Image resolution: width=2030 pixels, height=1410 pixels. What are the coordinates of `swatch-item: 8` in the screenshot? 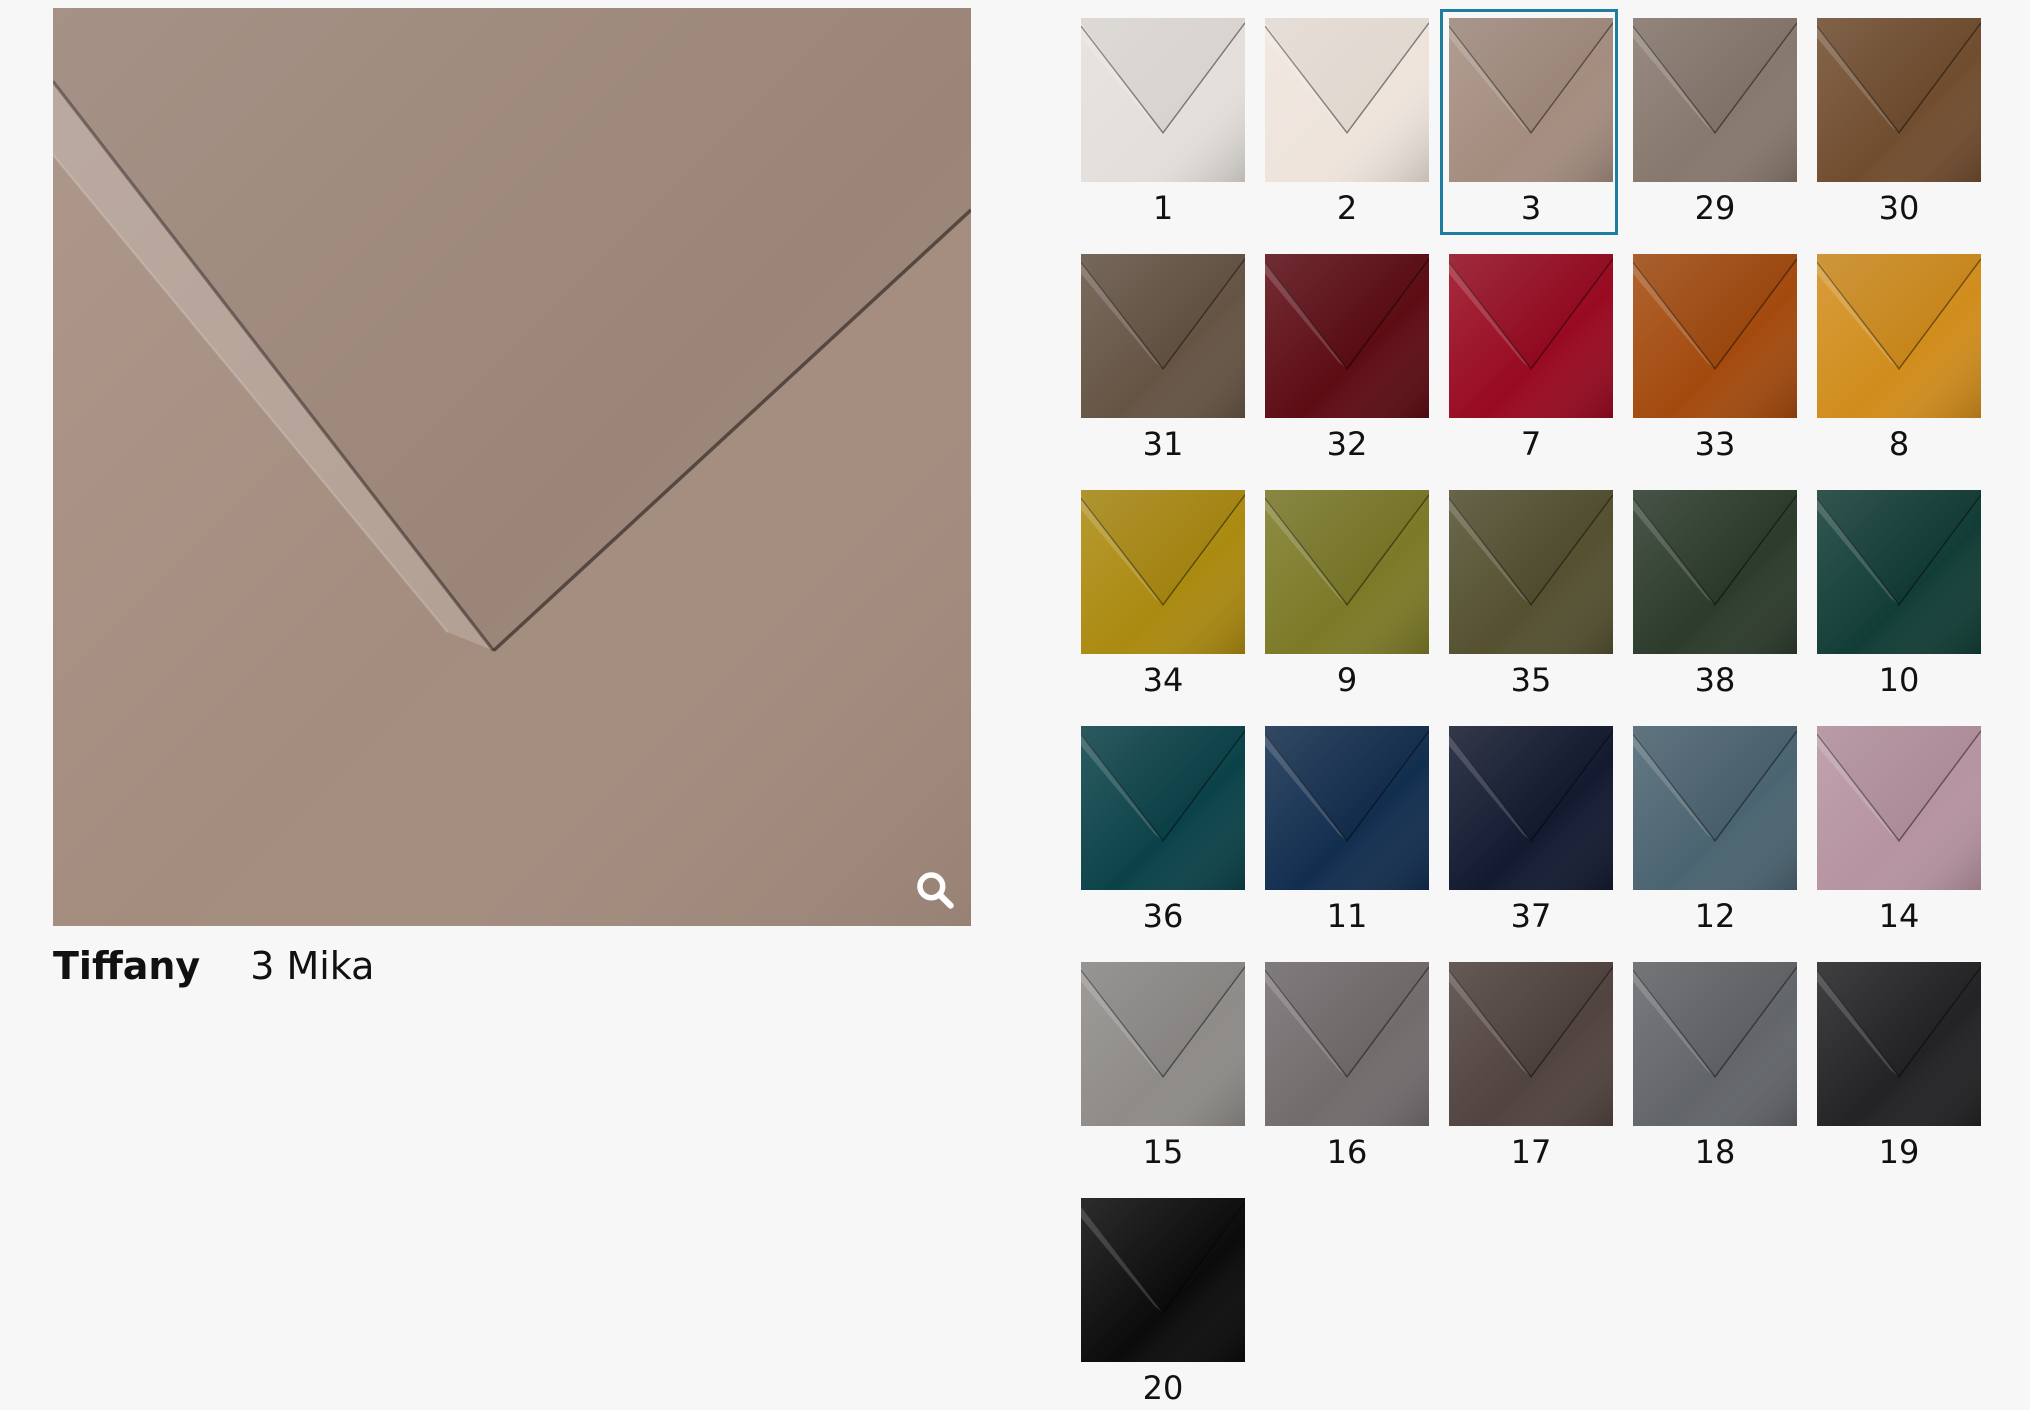 It's located at (1899, 360).